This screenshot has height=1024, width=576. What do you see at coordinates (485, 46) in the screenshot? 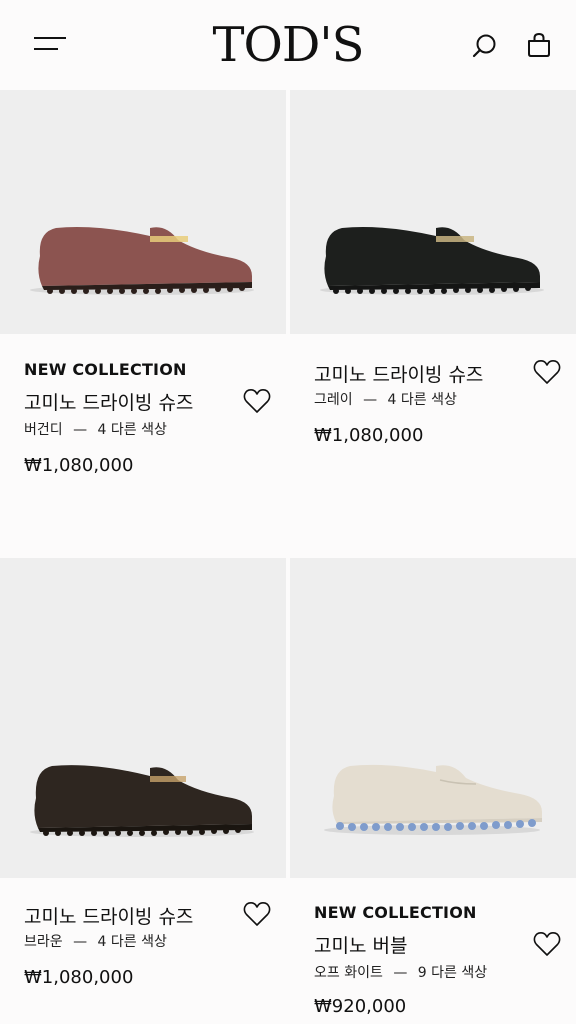
I see `search-icon` at bounding box center [485, 46].